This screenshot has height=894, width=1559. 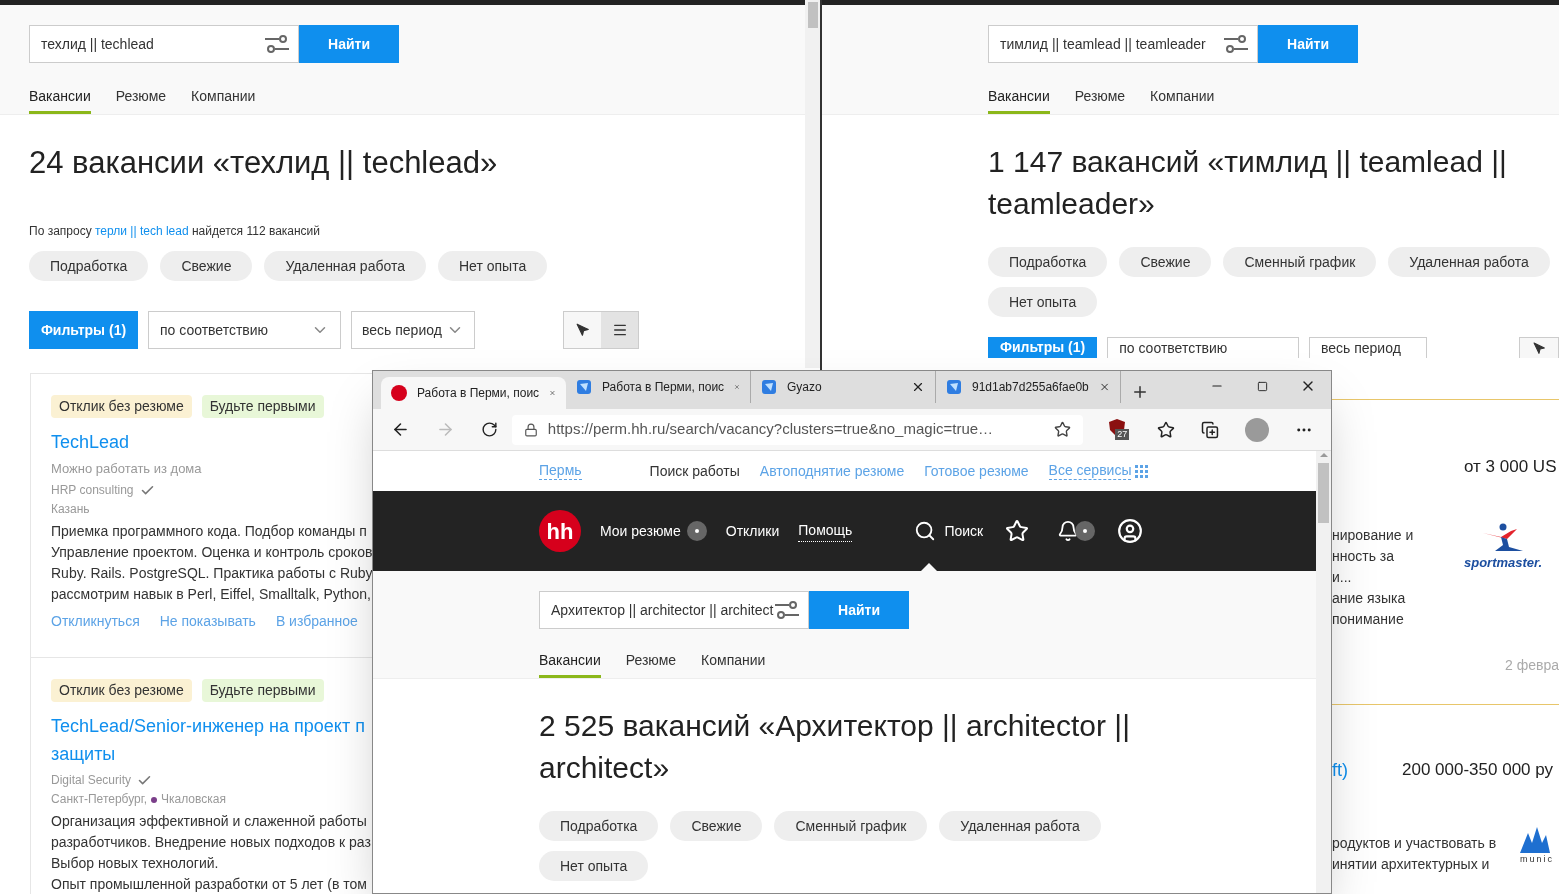 I want to click on vacancy-description: нирование и, so click(x=1373, y=535).